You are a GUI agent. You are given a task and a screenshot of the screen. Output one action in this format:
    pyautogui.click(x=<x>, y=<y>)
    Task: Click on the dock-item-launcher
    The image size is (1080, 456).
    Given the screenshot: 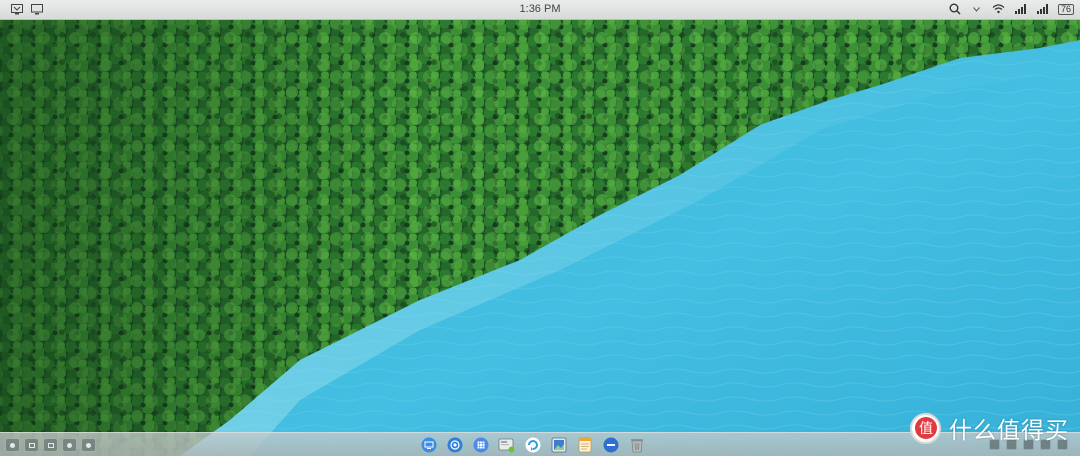 What is the action you would take?
    pyautogui.click(x=481, y=445)
    